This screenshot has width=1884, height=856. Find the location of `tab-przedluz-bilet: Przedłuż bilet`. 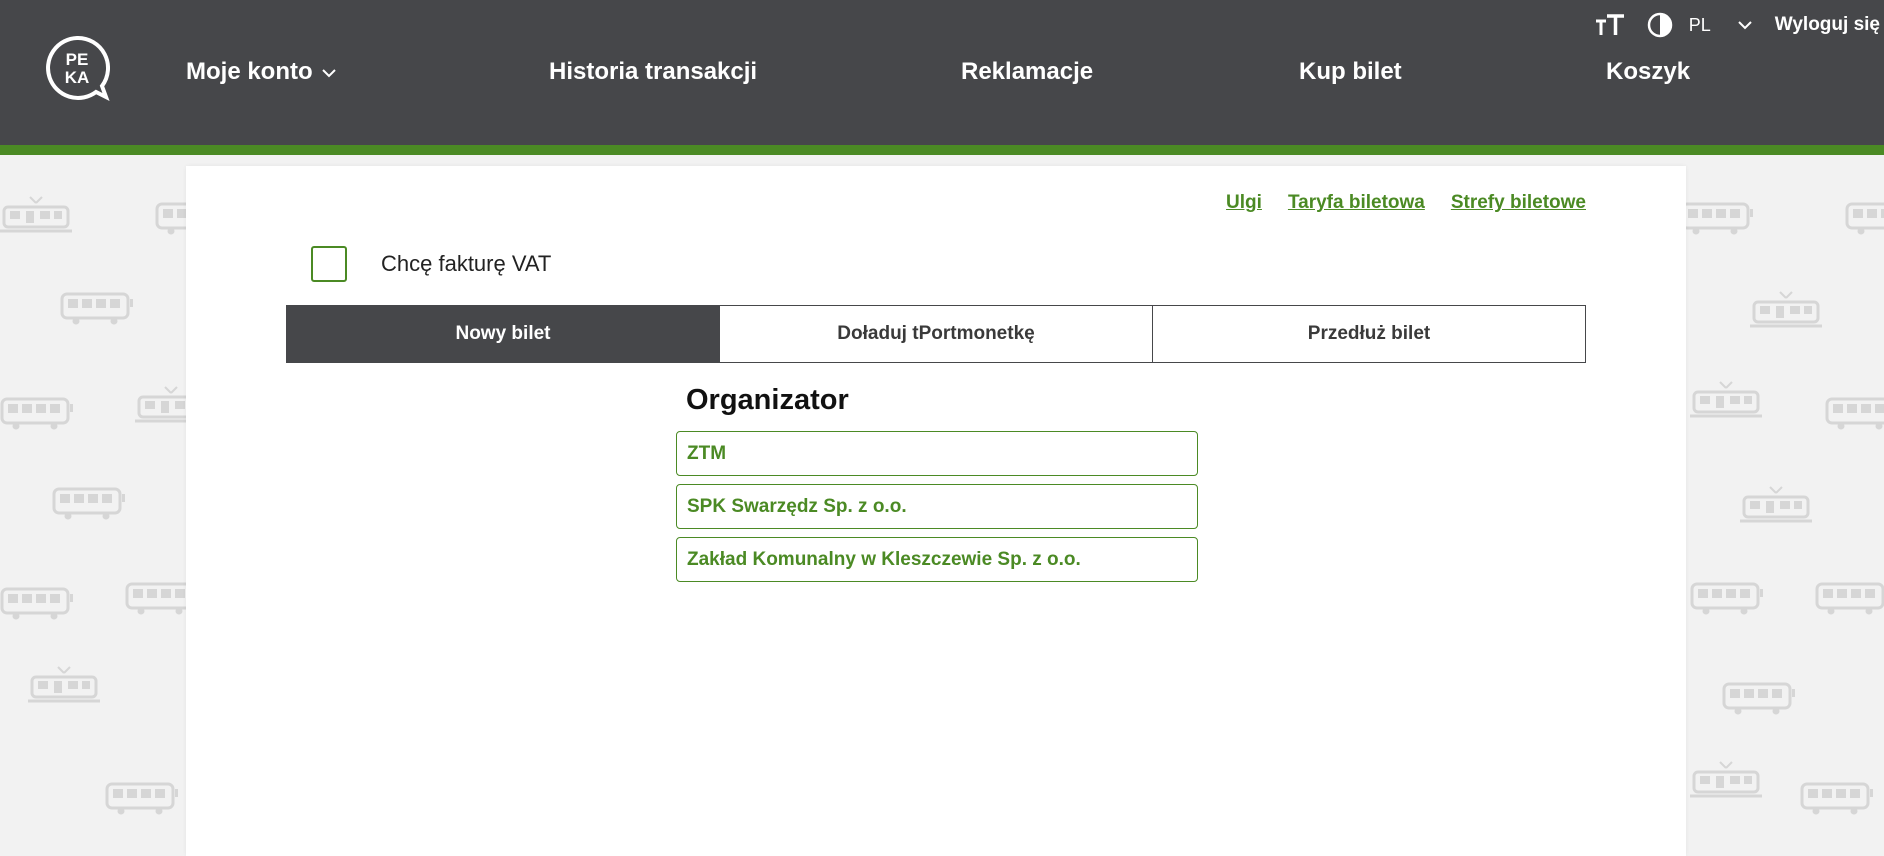

tab-przedluz-bilet: Przedłuż bilet is located at coordinates (1369, 334).